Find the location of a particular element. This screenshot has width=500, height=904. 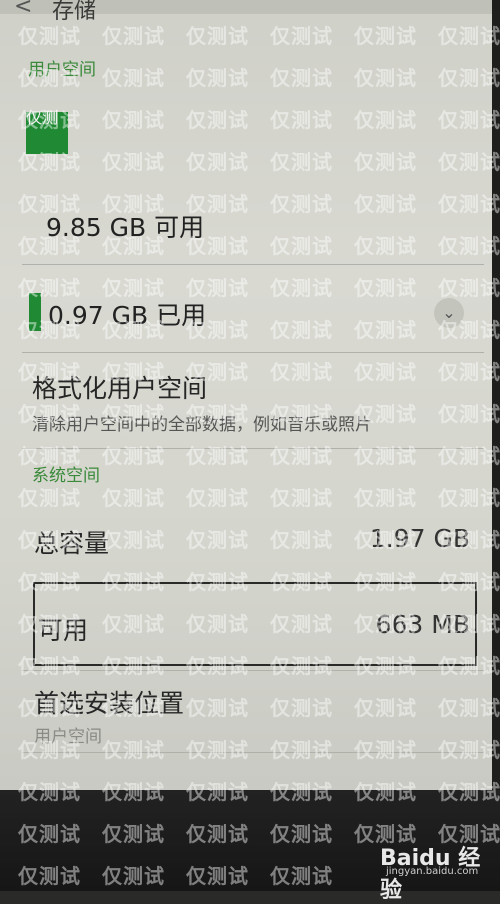

page-title: 存储 is located at coordinates (74, 12).